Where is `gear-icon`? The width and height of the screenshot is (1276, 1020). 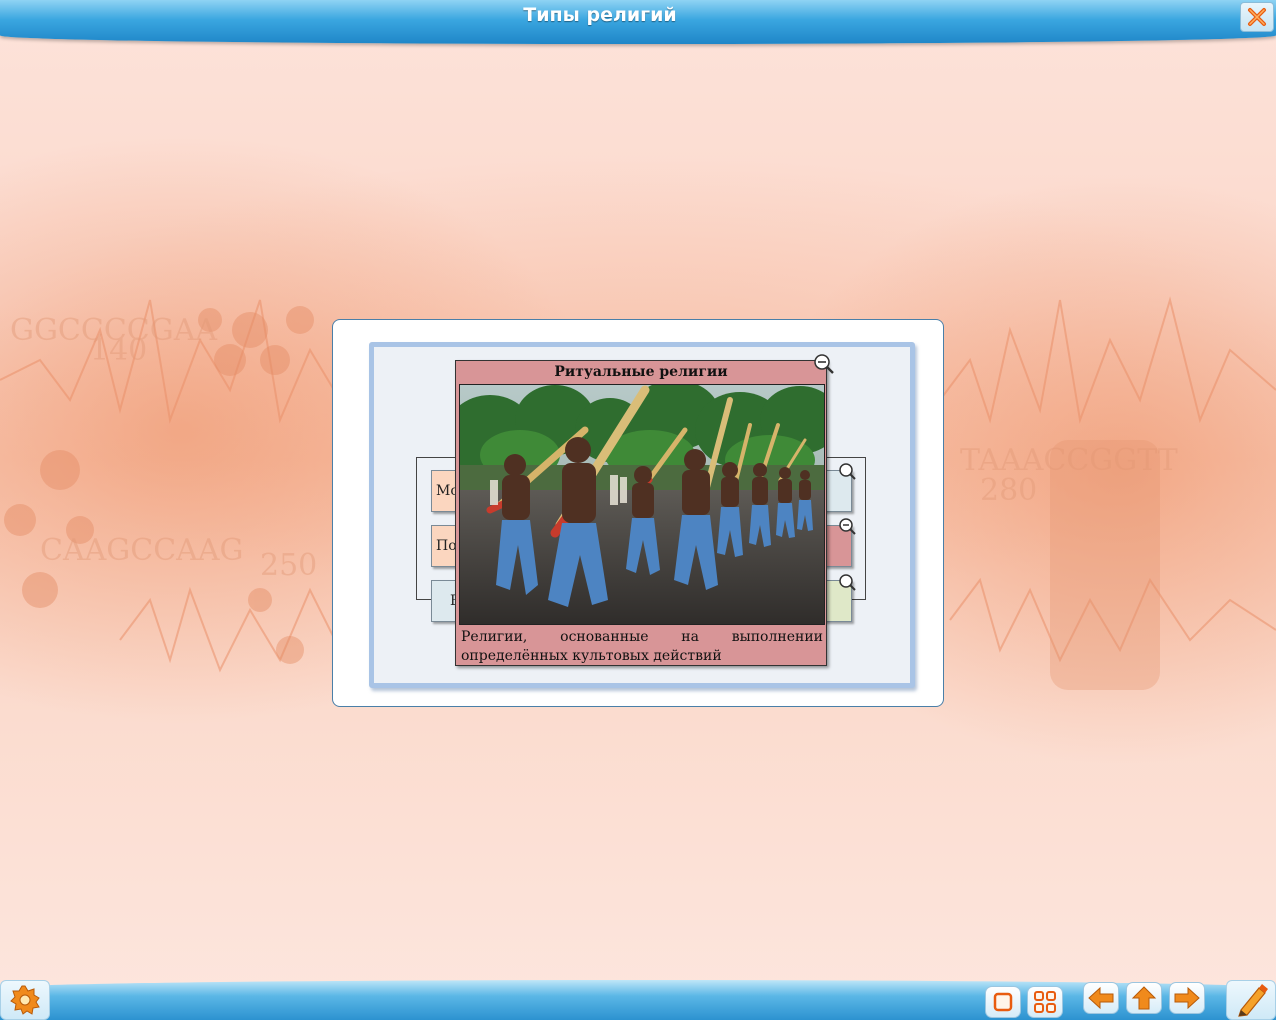
gear-icon is located at coordinates (25, 1000).